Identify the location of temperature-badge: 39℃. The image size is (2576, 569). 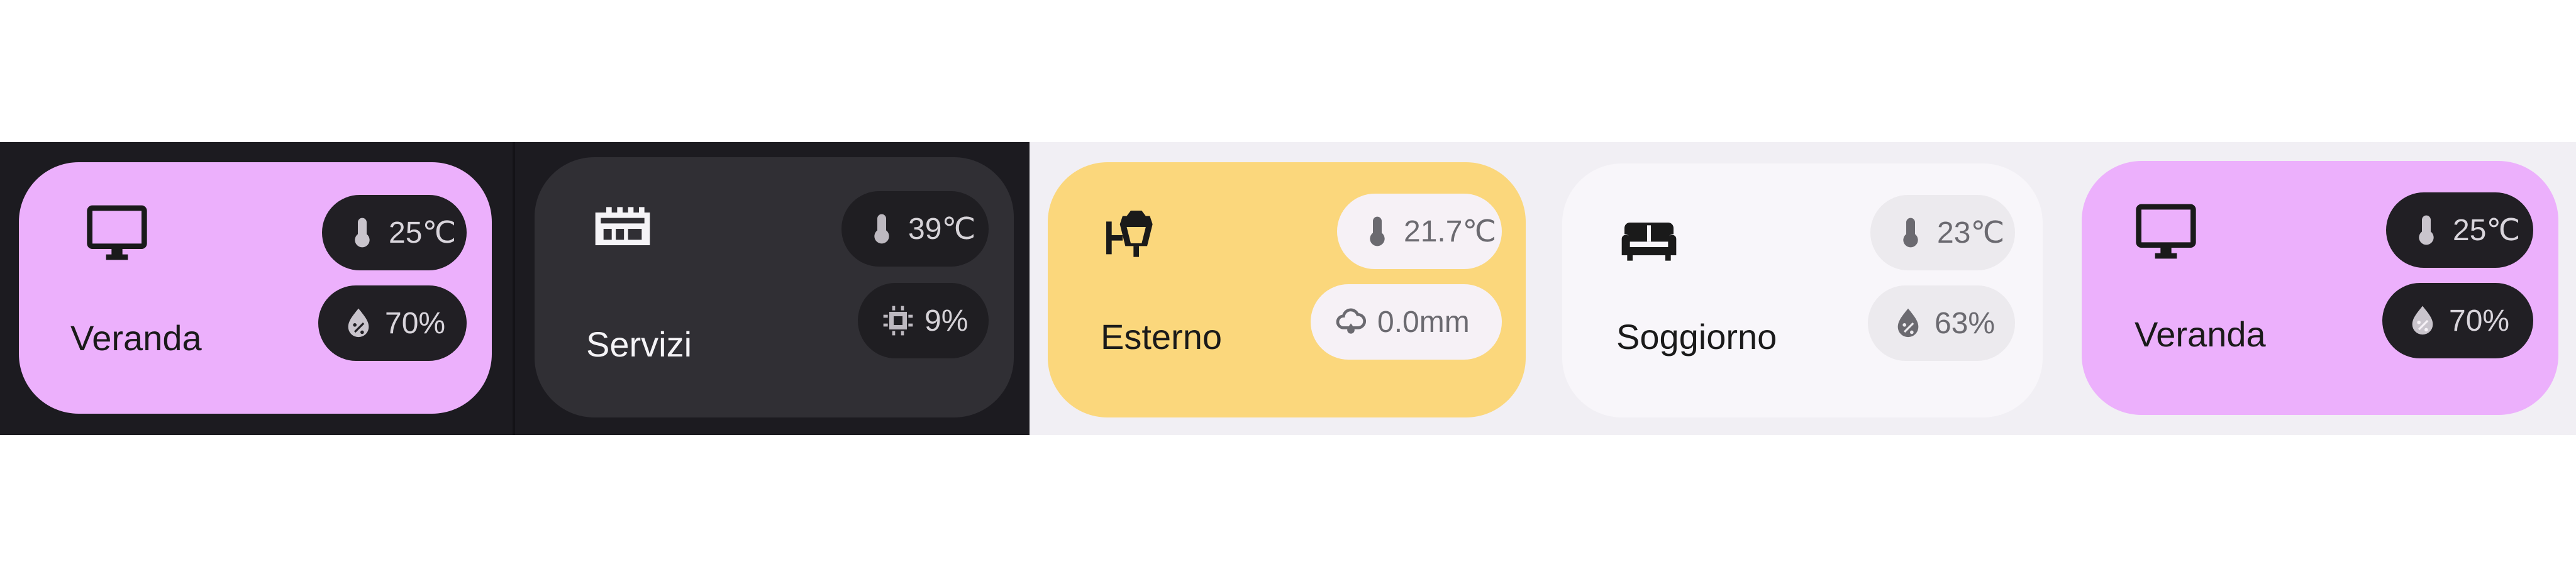
(915, 229).